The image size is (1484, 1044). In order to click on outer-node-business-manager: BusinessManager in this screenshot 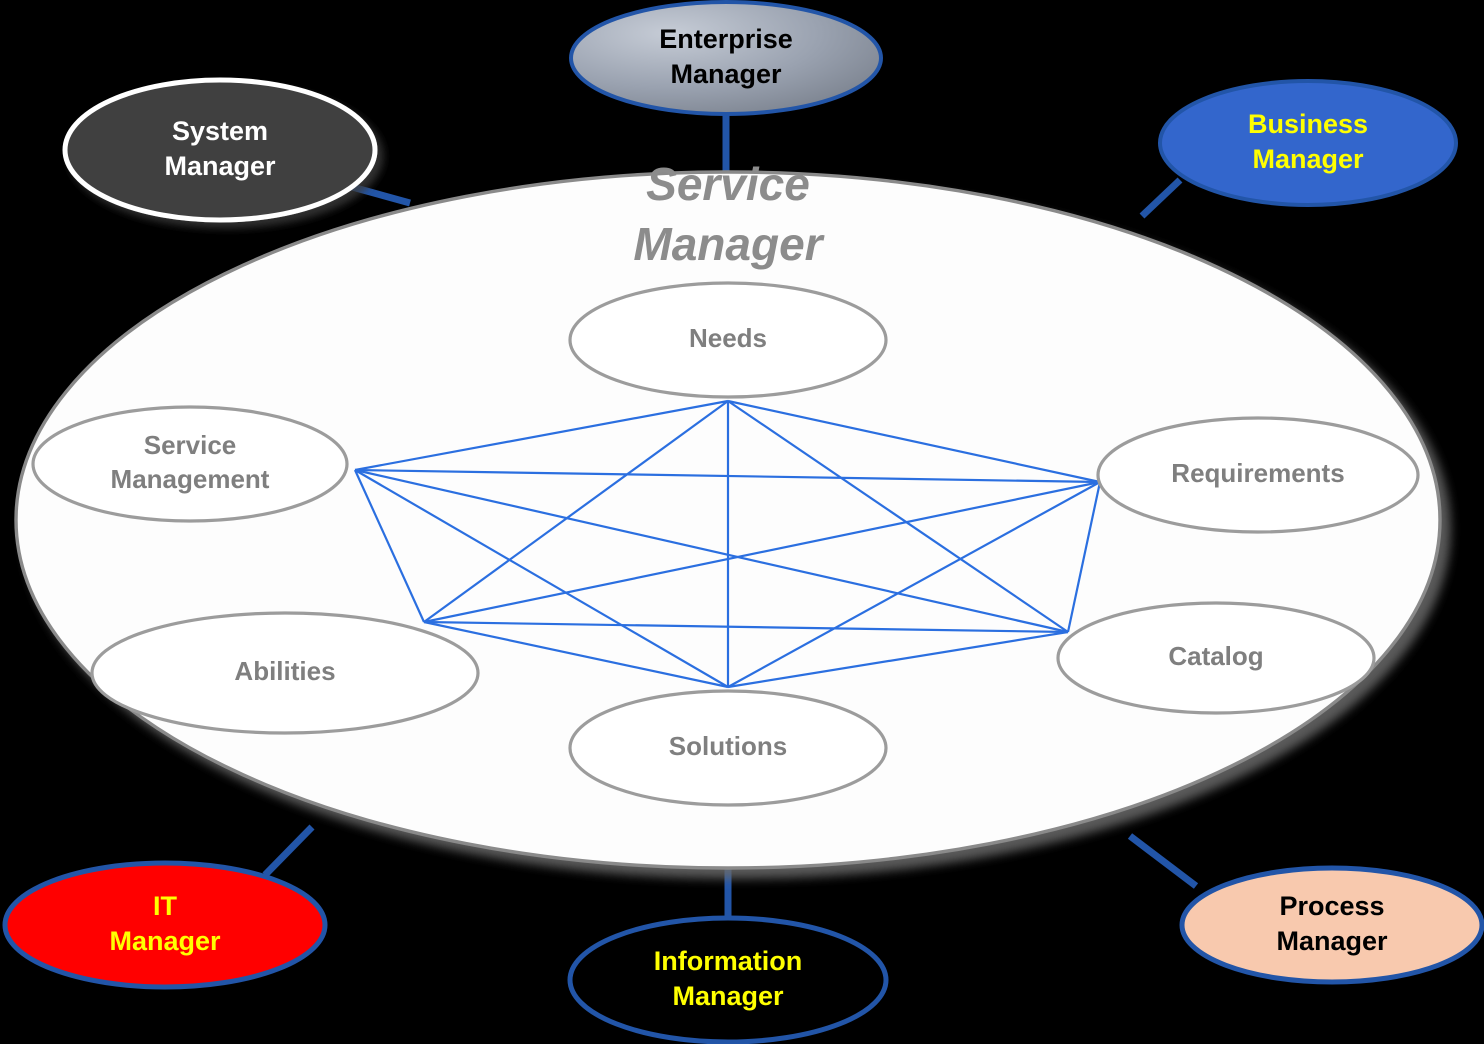, I will do `click(1308, 143)`.